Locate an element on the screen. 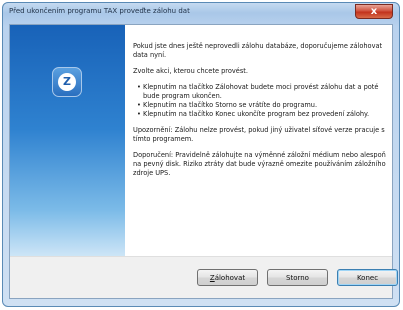 The height and width of the screenshot is (310, 403). logo-circle: Z is located at coordinates (67, 82).